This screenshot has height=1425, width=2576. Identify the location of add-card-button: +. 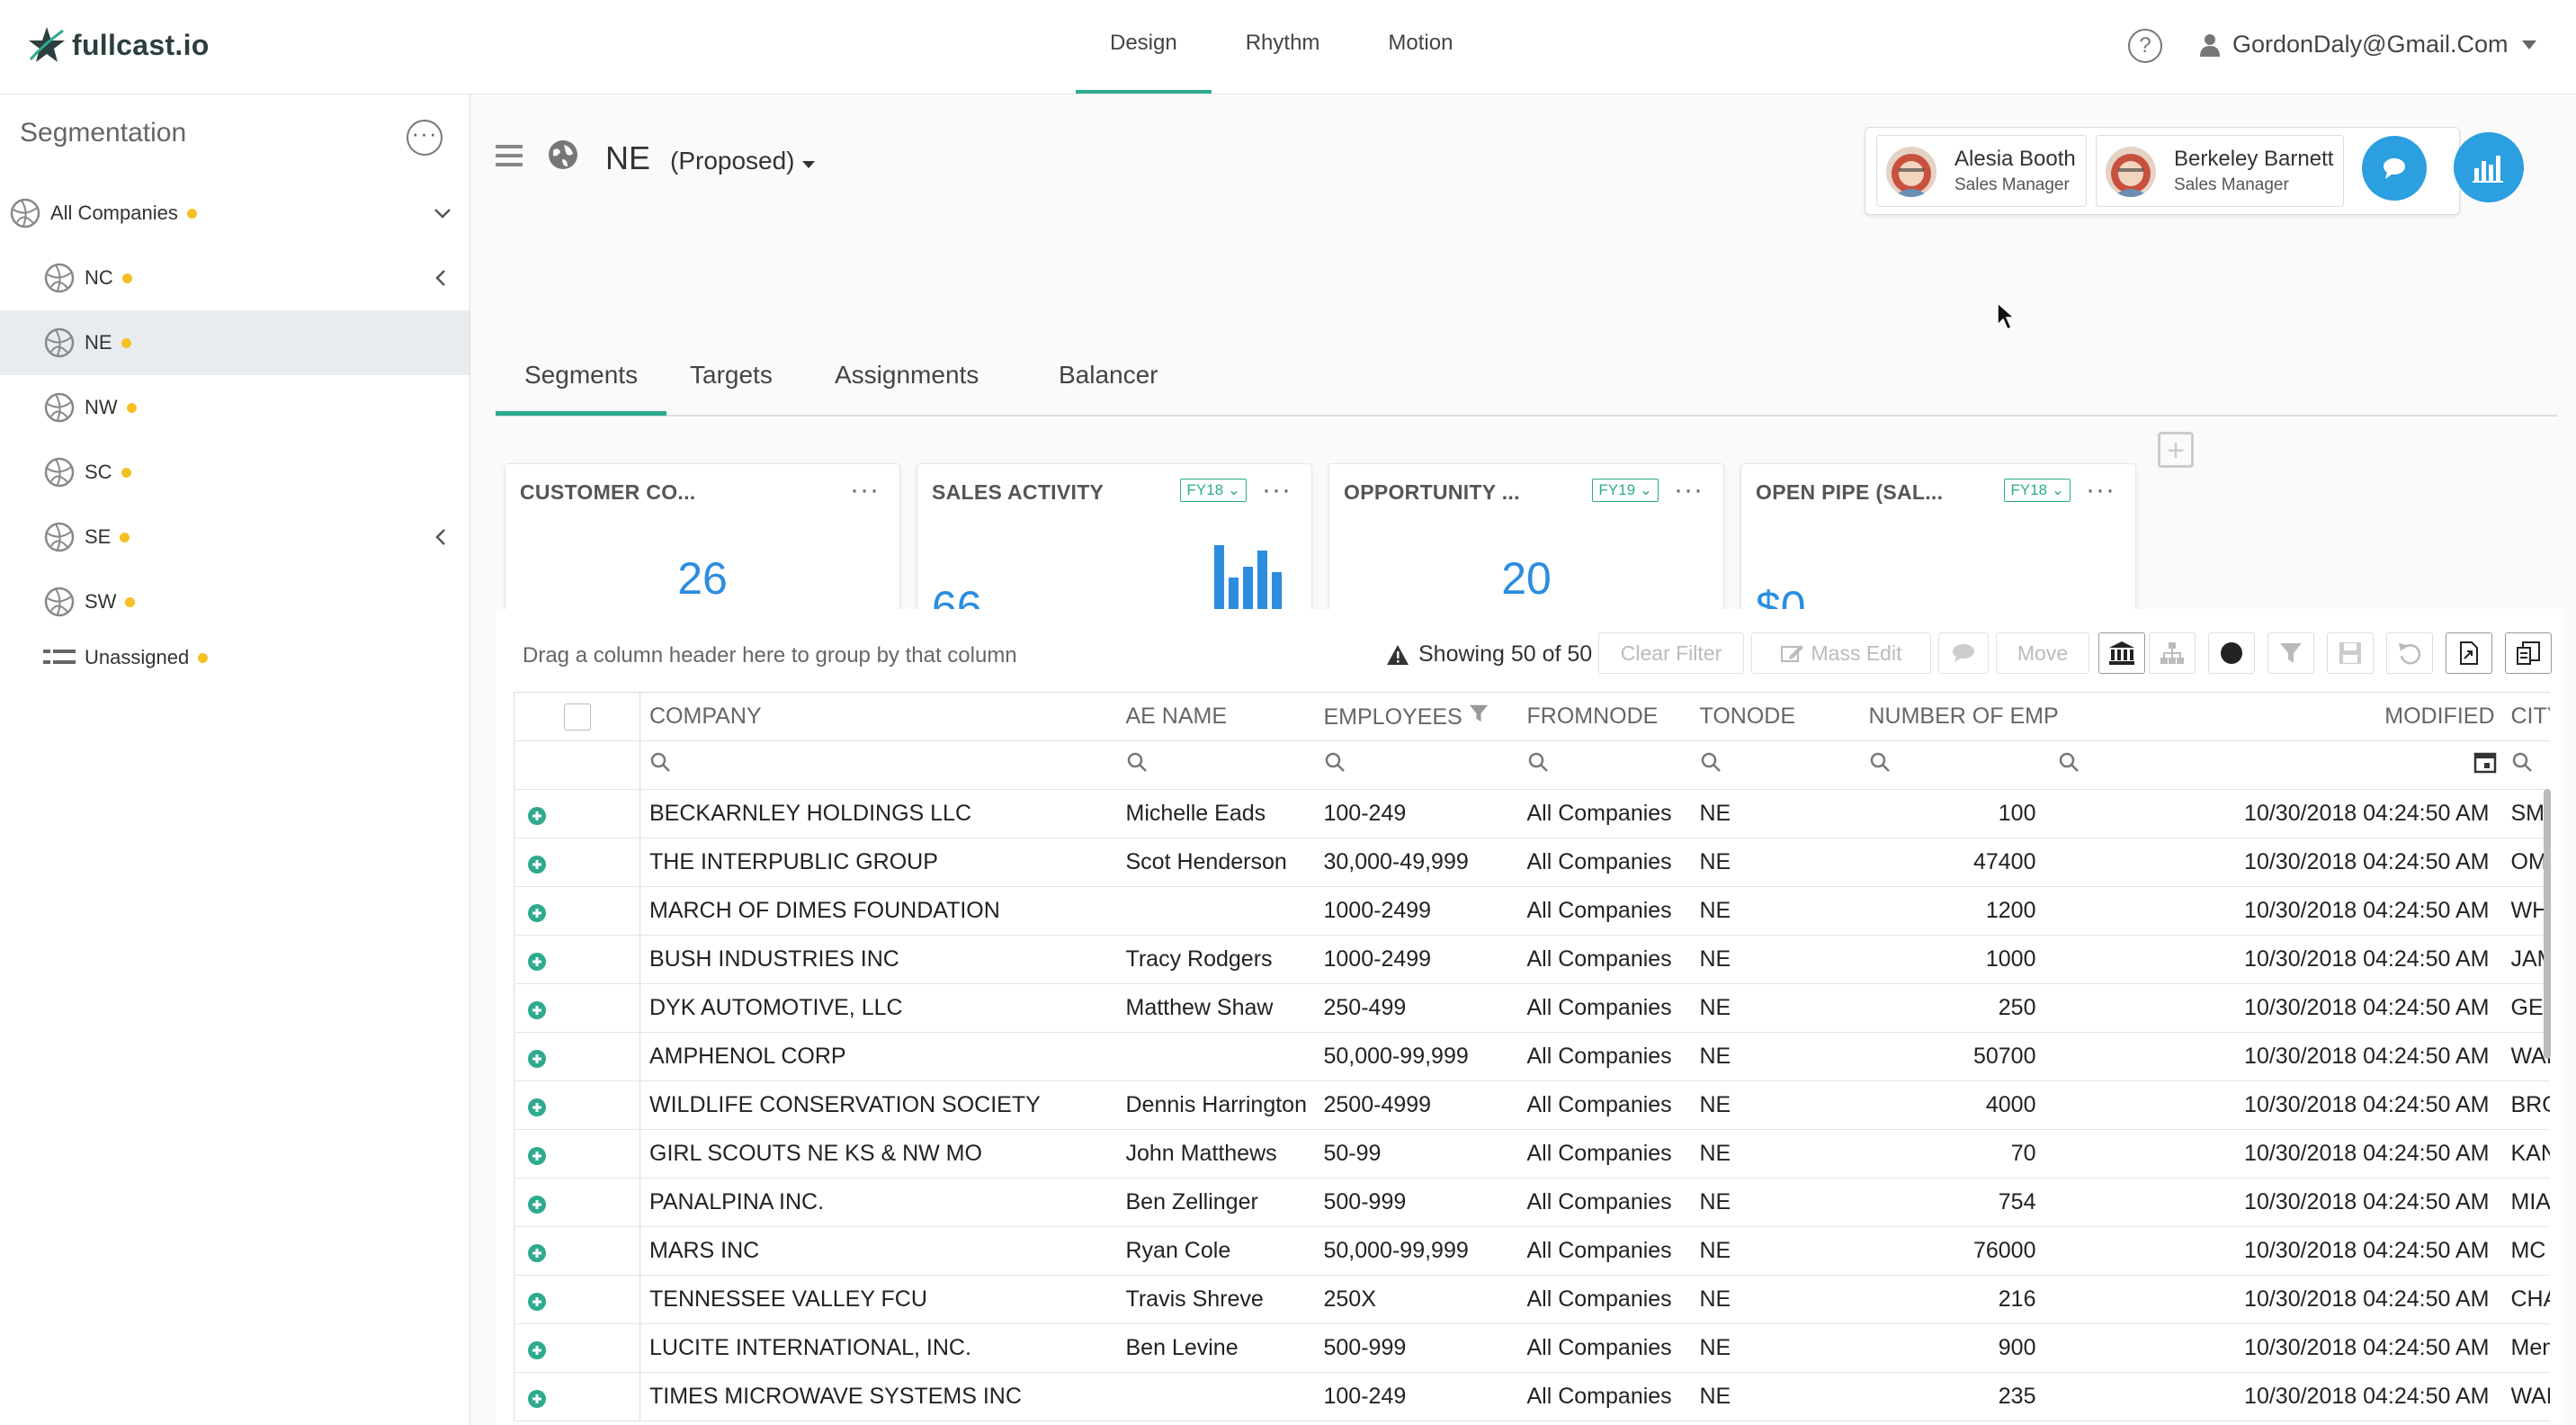
(2176, 450).